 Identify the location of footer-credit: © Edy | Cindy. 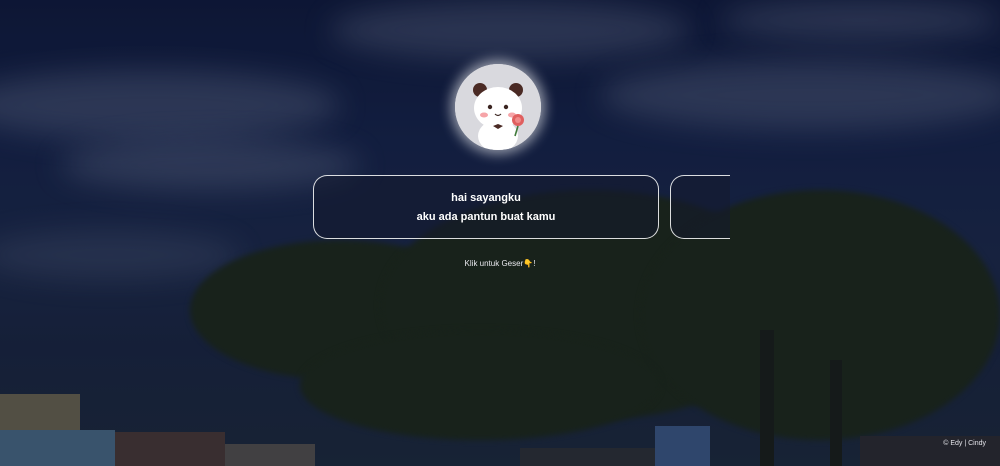
(964, 443).